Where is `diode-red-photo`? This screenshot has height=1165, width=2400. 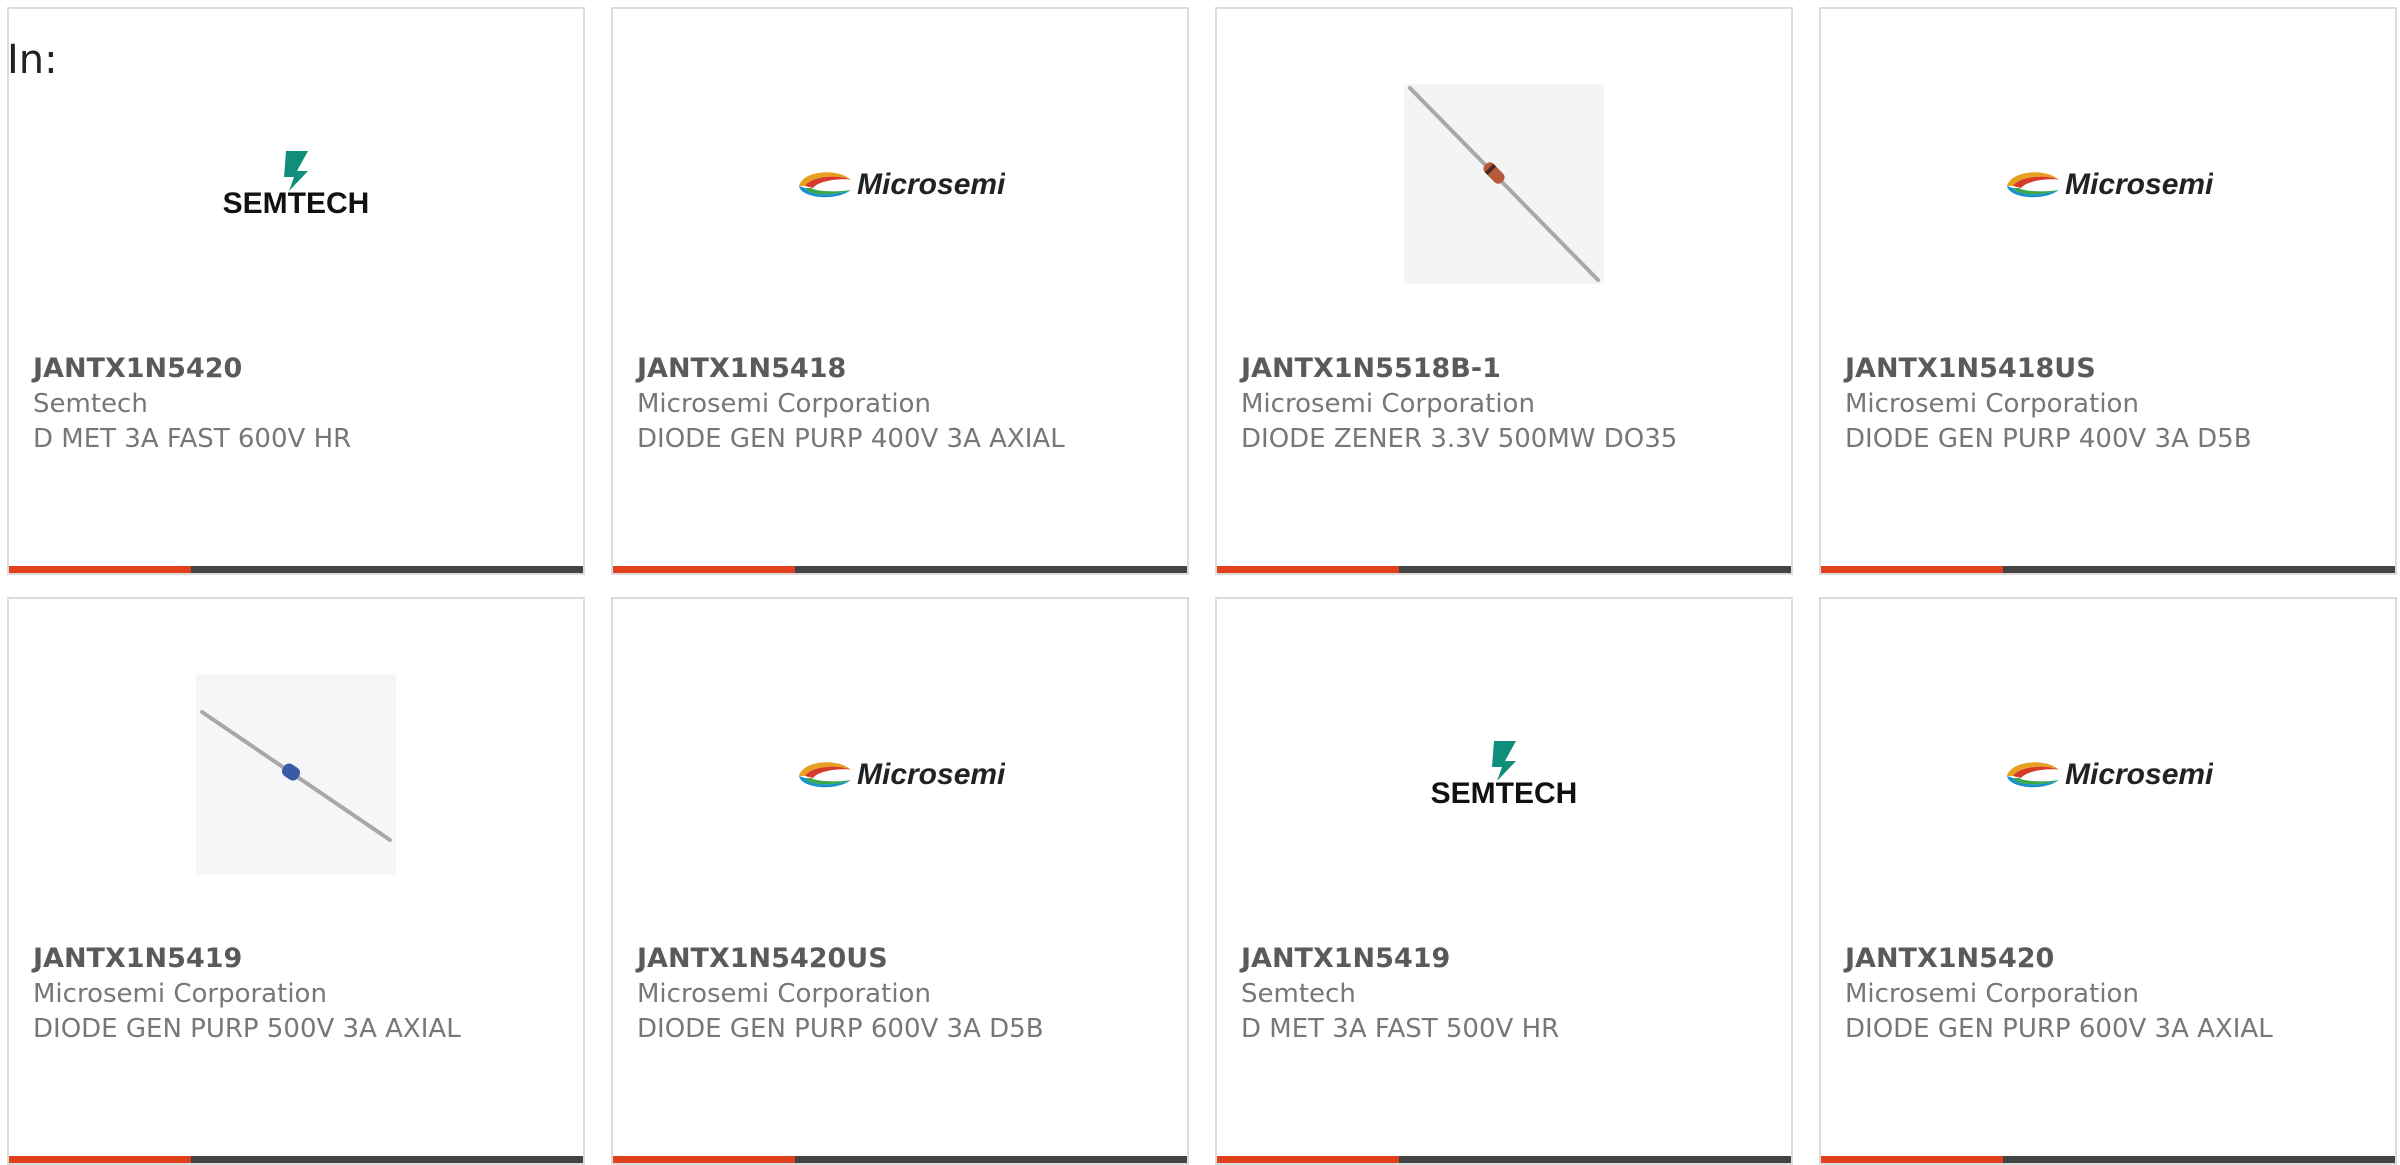 diode-red-photo is located at coordinates (1504, 184).